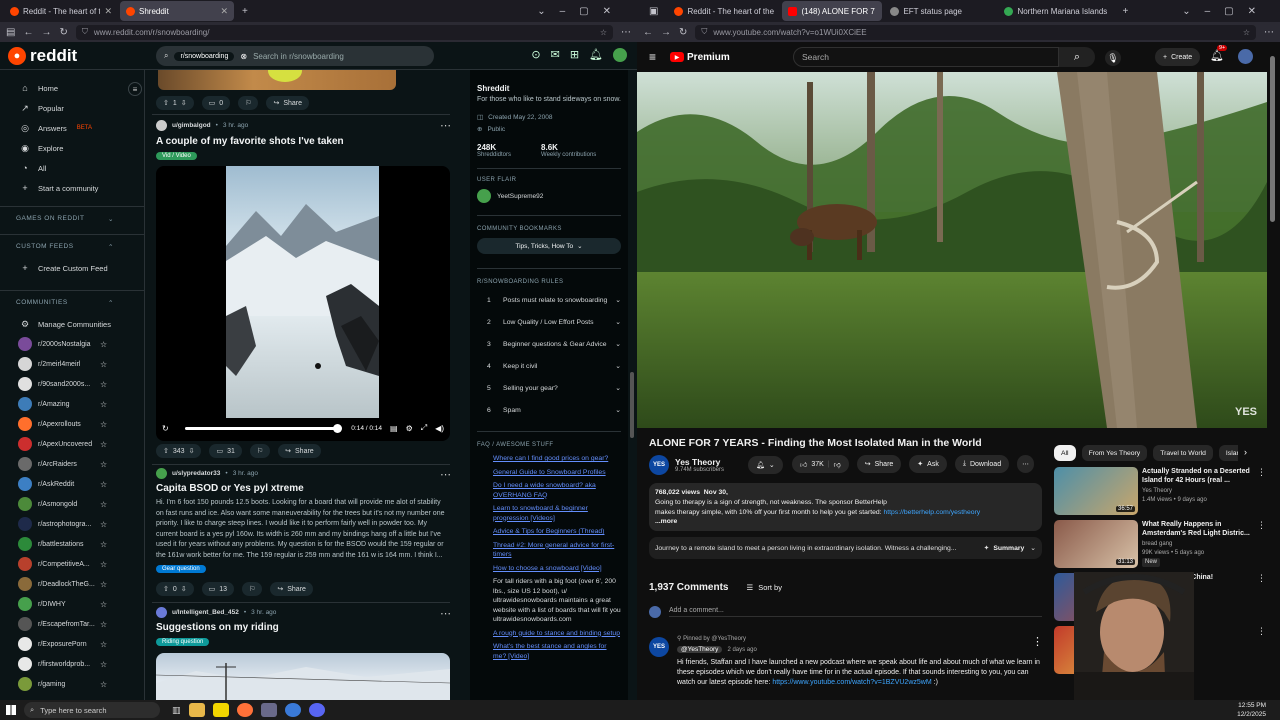 This screenshot has height=720, width=1280. Describe the element at coordinates (191, 125) in the screenshot. I see `post-author: u/gimbalgod` at that location.